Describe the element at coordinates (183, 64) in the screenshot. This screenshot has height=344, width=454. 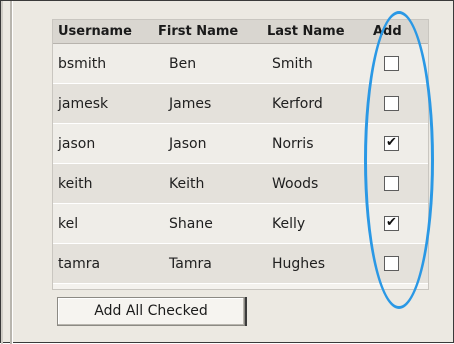
I see `cell-first-name: Ben` at that location.